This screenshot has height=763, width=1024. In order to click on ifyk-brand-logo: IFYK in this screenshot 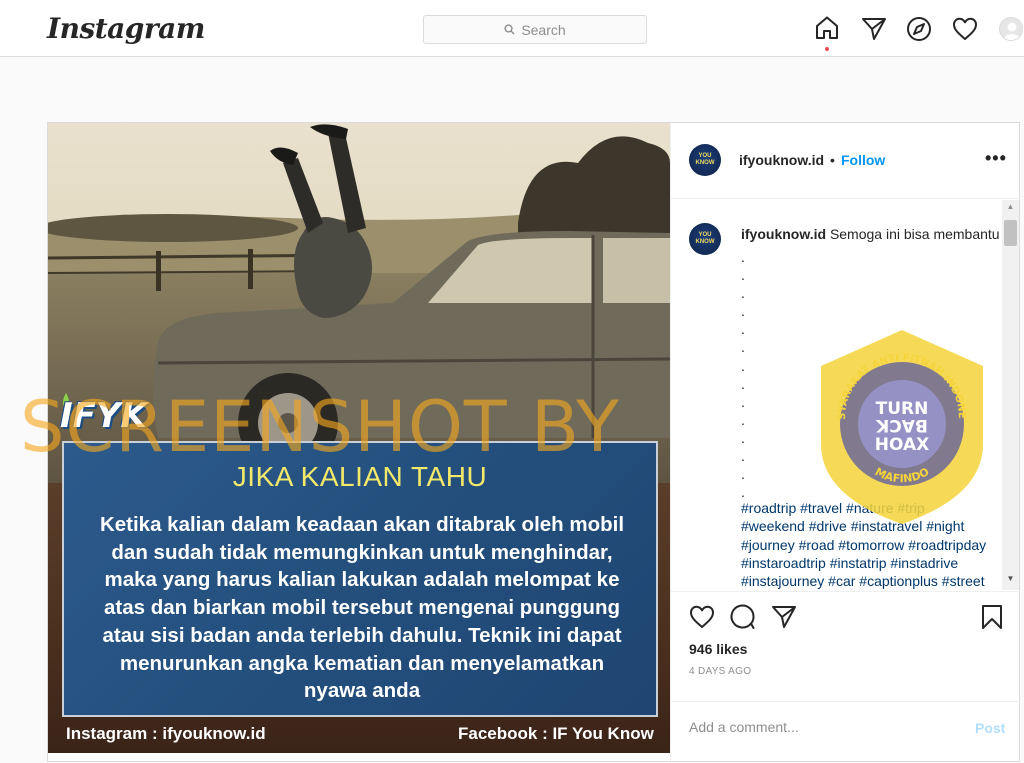, I will do `click(103, 416)`.